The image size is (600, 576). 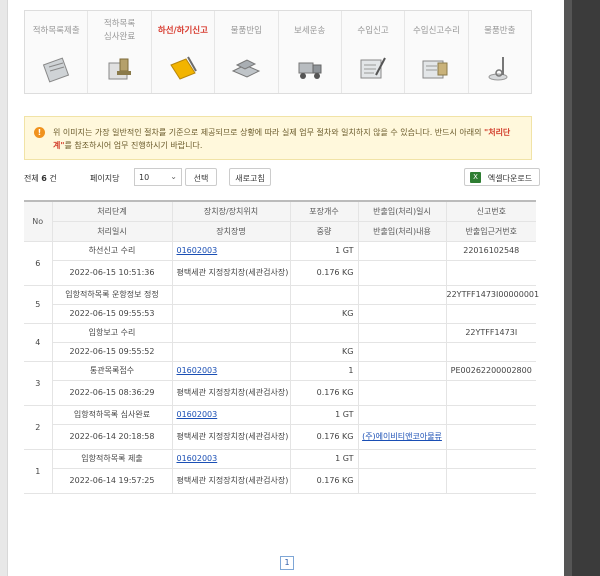 What do you see at coordinates (56, 70) in the screenshot?
I see `clipboard-icon` at bounding box center [56, 70].